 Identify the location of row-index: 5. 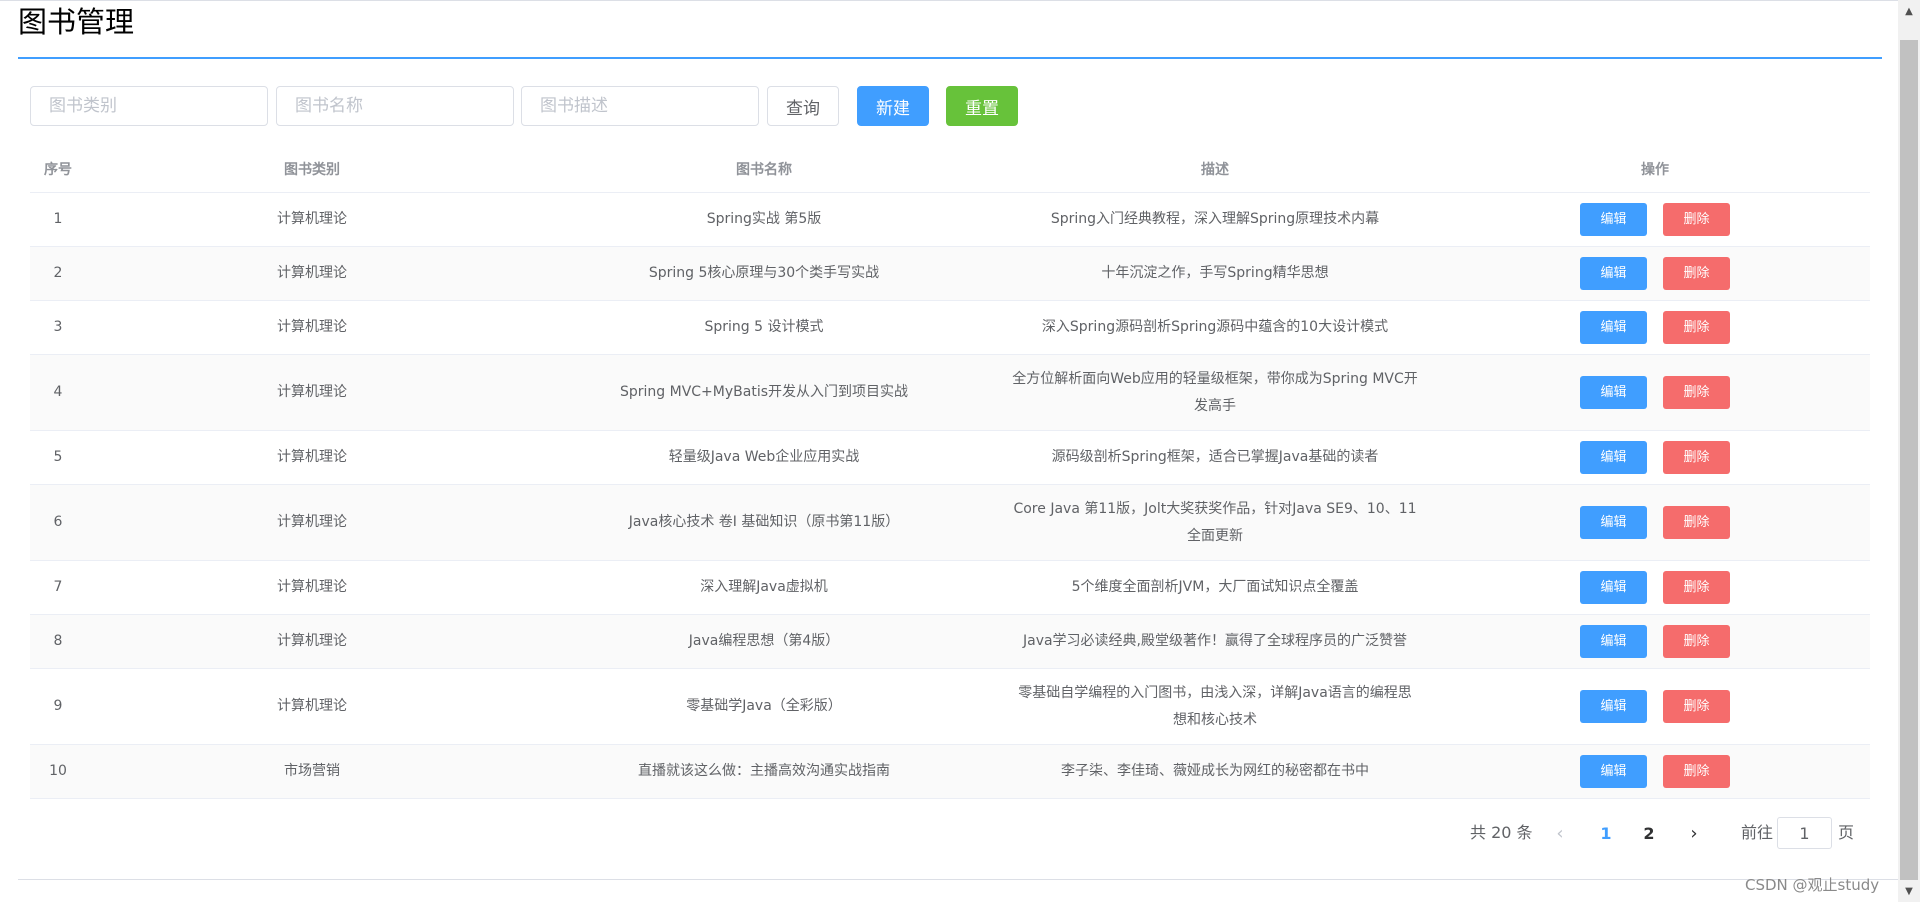
(58, 457).